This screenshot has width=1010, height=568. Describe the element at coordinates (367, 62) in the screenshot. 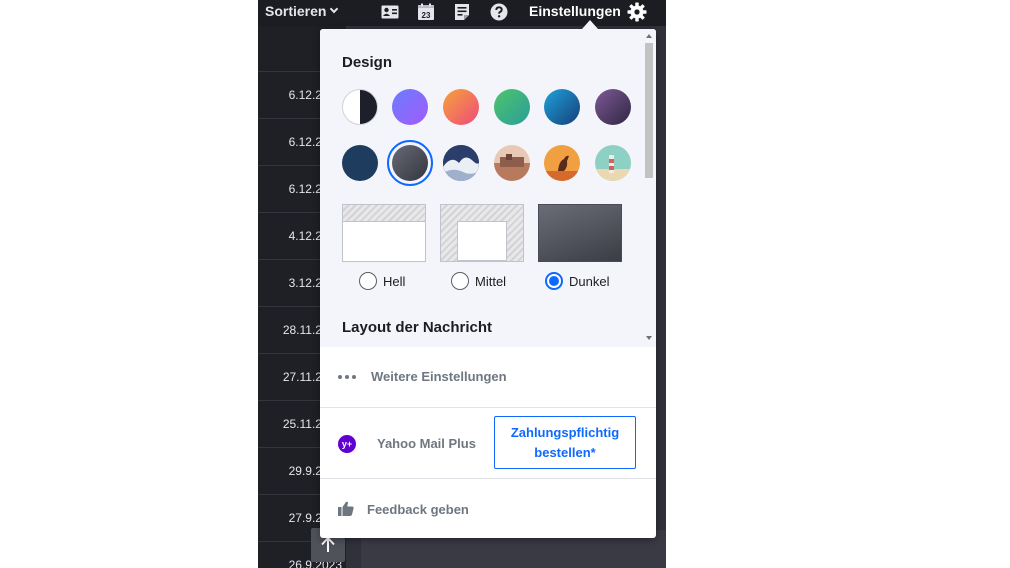

I see `design-title: Design` at that location.